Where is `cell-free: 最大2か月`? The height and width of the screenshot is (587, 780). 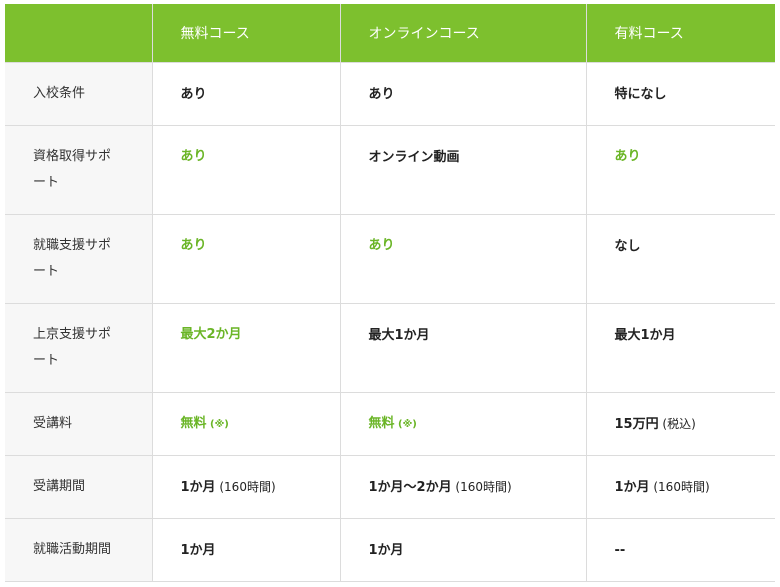 cell-free: 最大2か月 is located at coordinates (246, 347).